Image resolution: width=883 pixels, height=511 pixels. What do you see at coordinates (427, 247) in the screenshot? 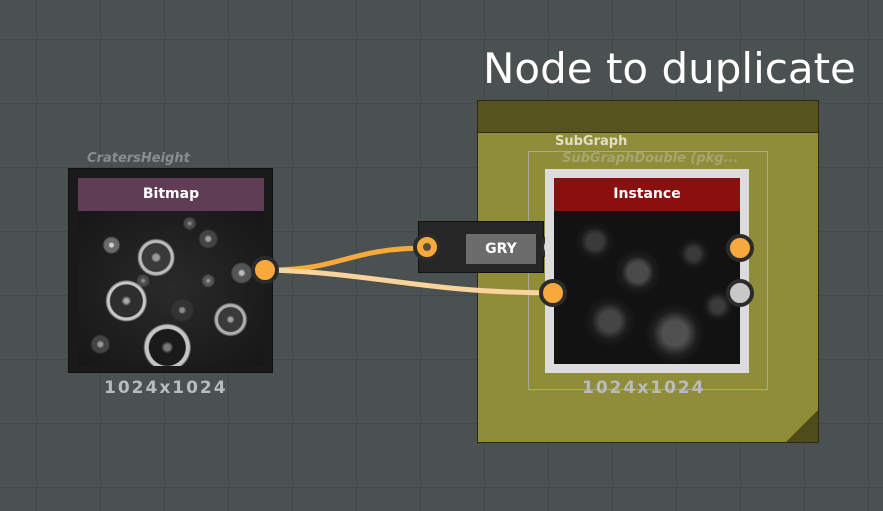
I see `gry-input-port` at bounding box center [427, 247].